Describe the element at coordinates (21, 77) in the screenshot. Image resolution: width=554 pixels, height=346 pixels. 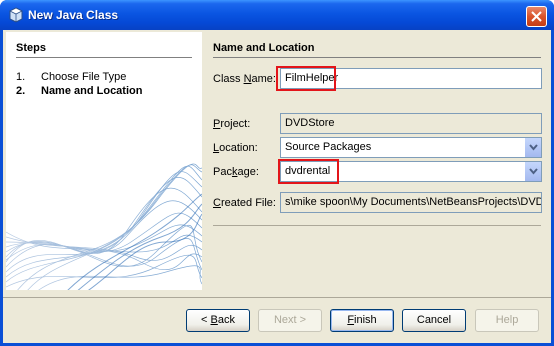
I see `step-number: 1.` at that location.